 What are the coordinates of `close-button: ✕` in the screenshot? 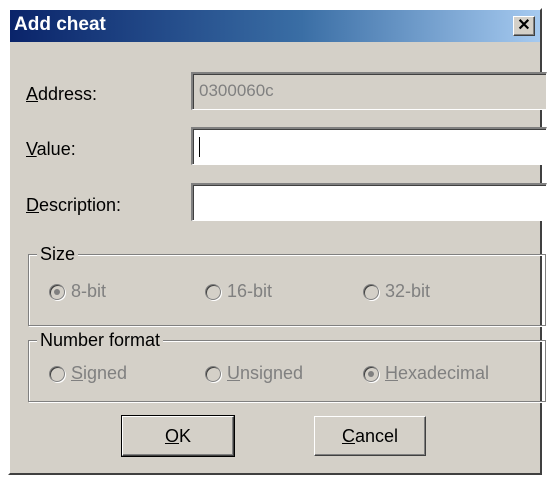 It's located at (524, 26).